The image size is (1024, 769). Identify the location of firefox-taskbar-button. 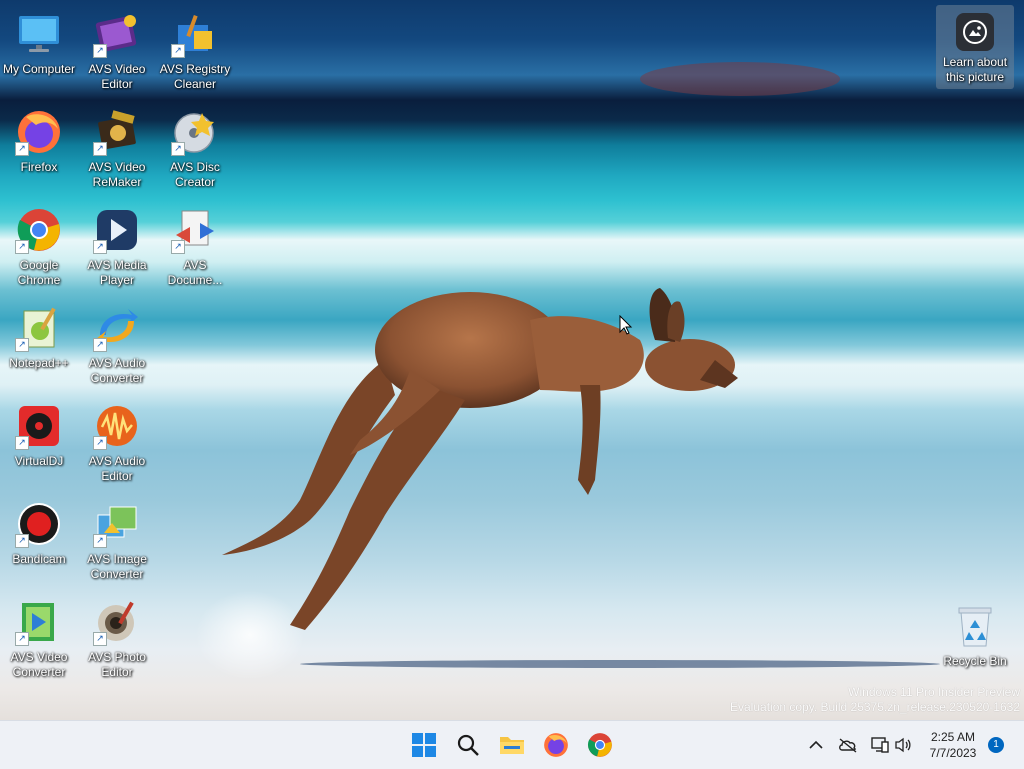
(556, 745).